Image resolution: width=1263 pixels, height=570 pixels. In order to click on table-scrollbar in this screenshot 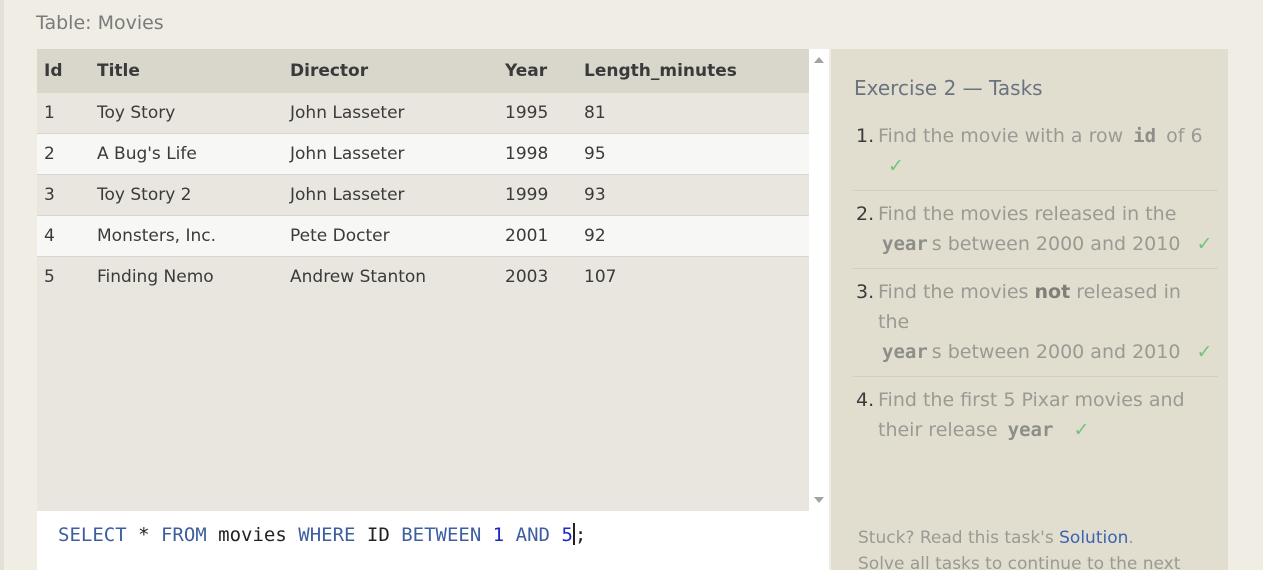, I will do `click(819, 280)`.